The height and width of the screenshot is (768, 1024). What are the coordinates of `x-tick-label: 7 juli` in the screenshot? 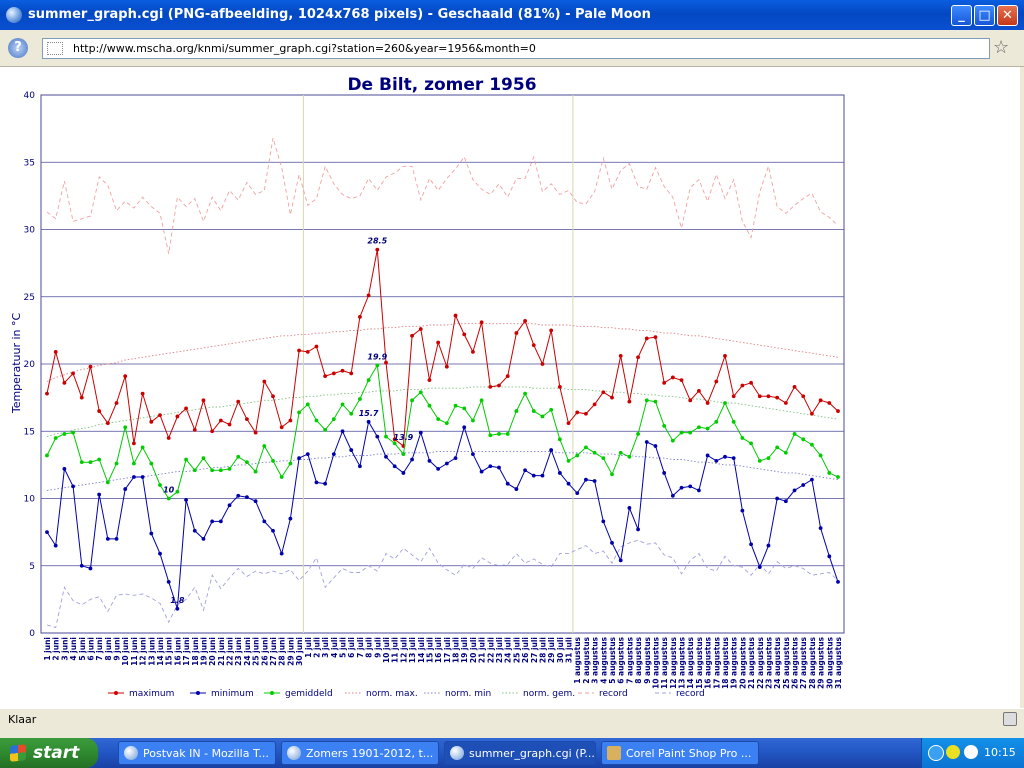 It's located at (360, 647).